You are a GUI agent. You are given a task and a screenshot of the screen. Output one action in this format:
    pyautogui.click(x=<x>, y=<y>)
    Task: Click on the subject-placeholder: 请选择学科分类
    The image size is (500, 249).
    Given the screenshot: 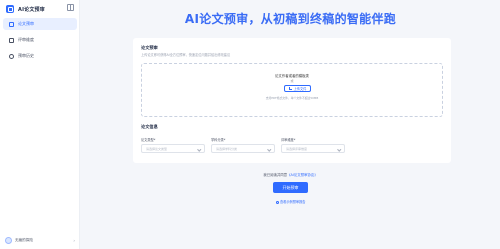 What is the action you would take?
    pyautogui.click(x=227, y=148)
    